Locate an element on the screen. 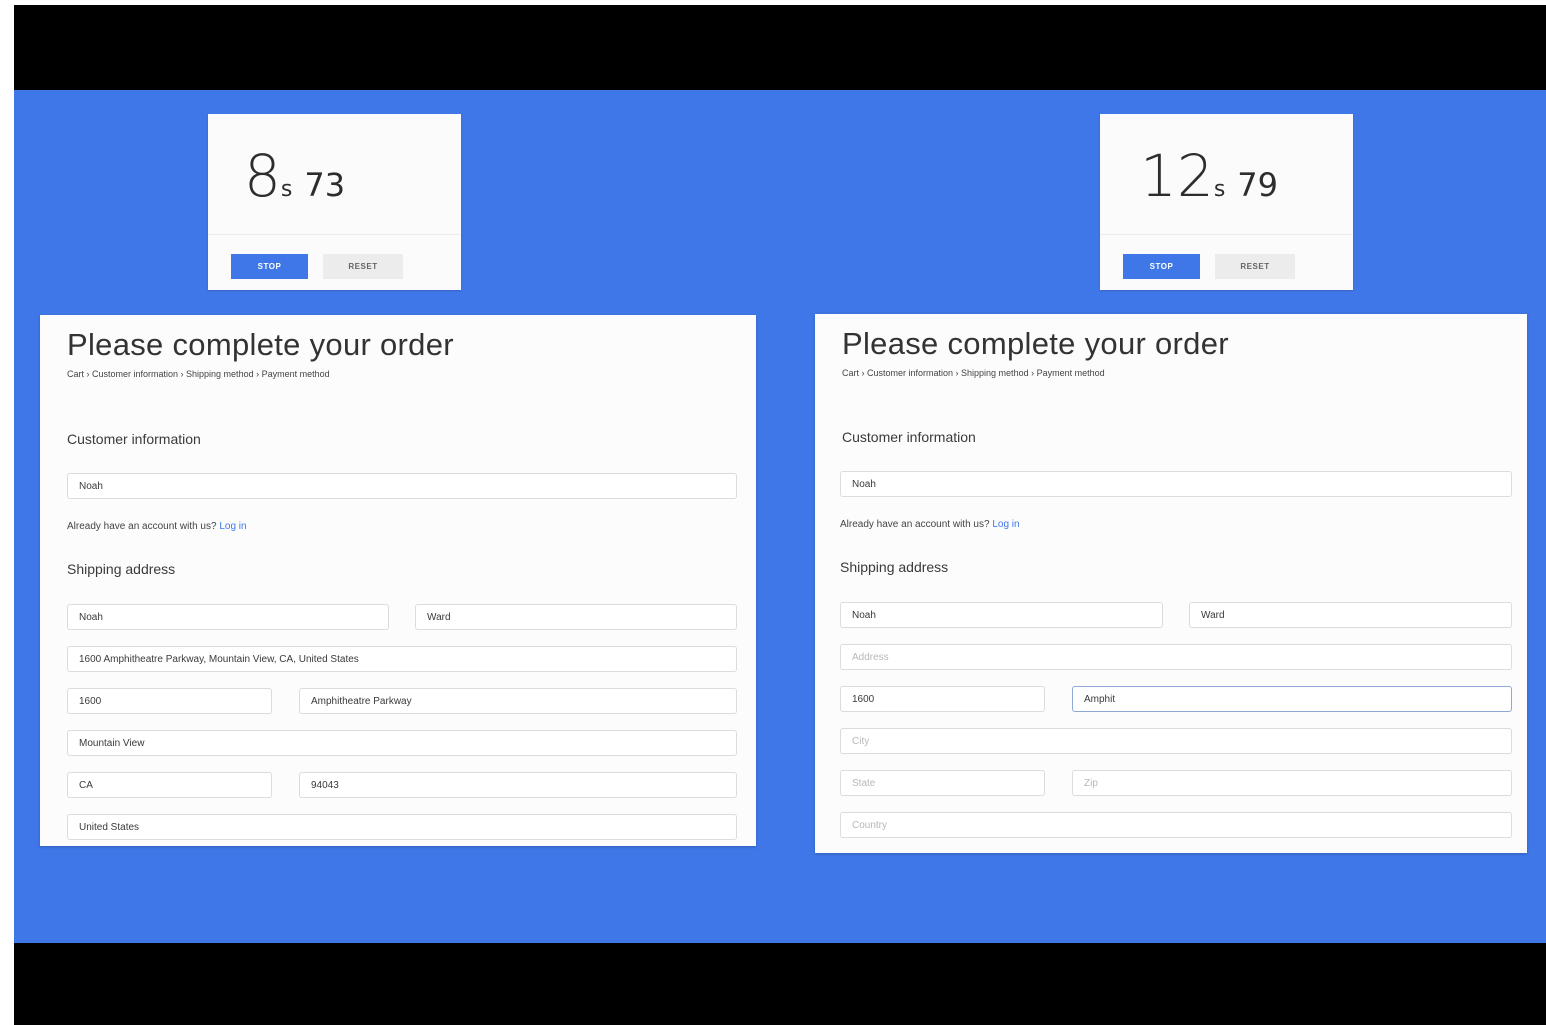 Image resolution: width=1546 pixels, height=1025 pixels. right-account-note: Already have an account with us? Log in is located at coordinates (930, 524).